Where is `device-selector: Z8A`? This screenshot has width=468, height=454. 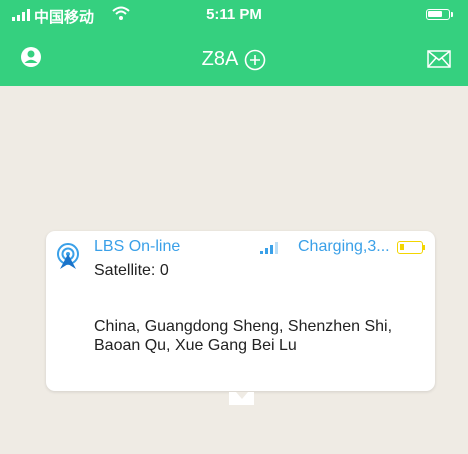 device-selector: Z8A is located at coordinates (234, 59).